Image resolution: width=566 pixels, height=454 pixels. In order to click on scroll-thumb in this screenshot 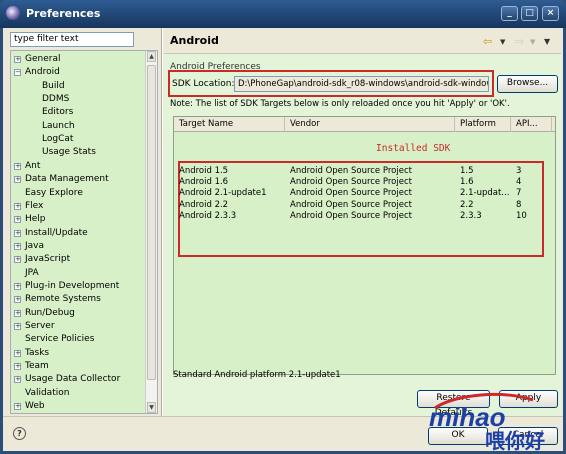, I will do `click(151, 222)`.